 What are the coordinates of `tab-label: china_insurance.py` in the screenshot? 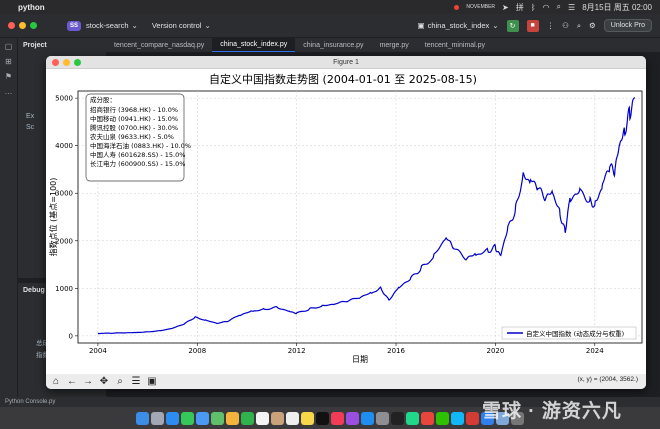 It's located at (333, 45).